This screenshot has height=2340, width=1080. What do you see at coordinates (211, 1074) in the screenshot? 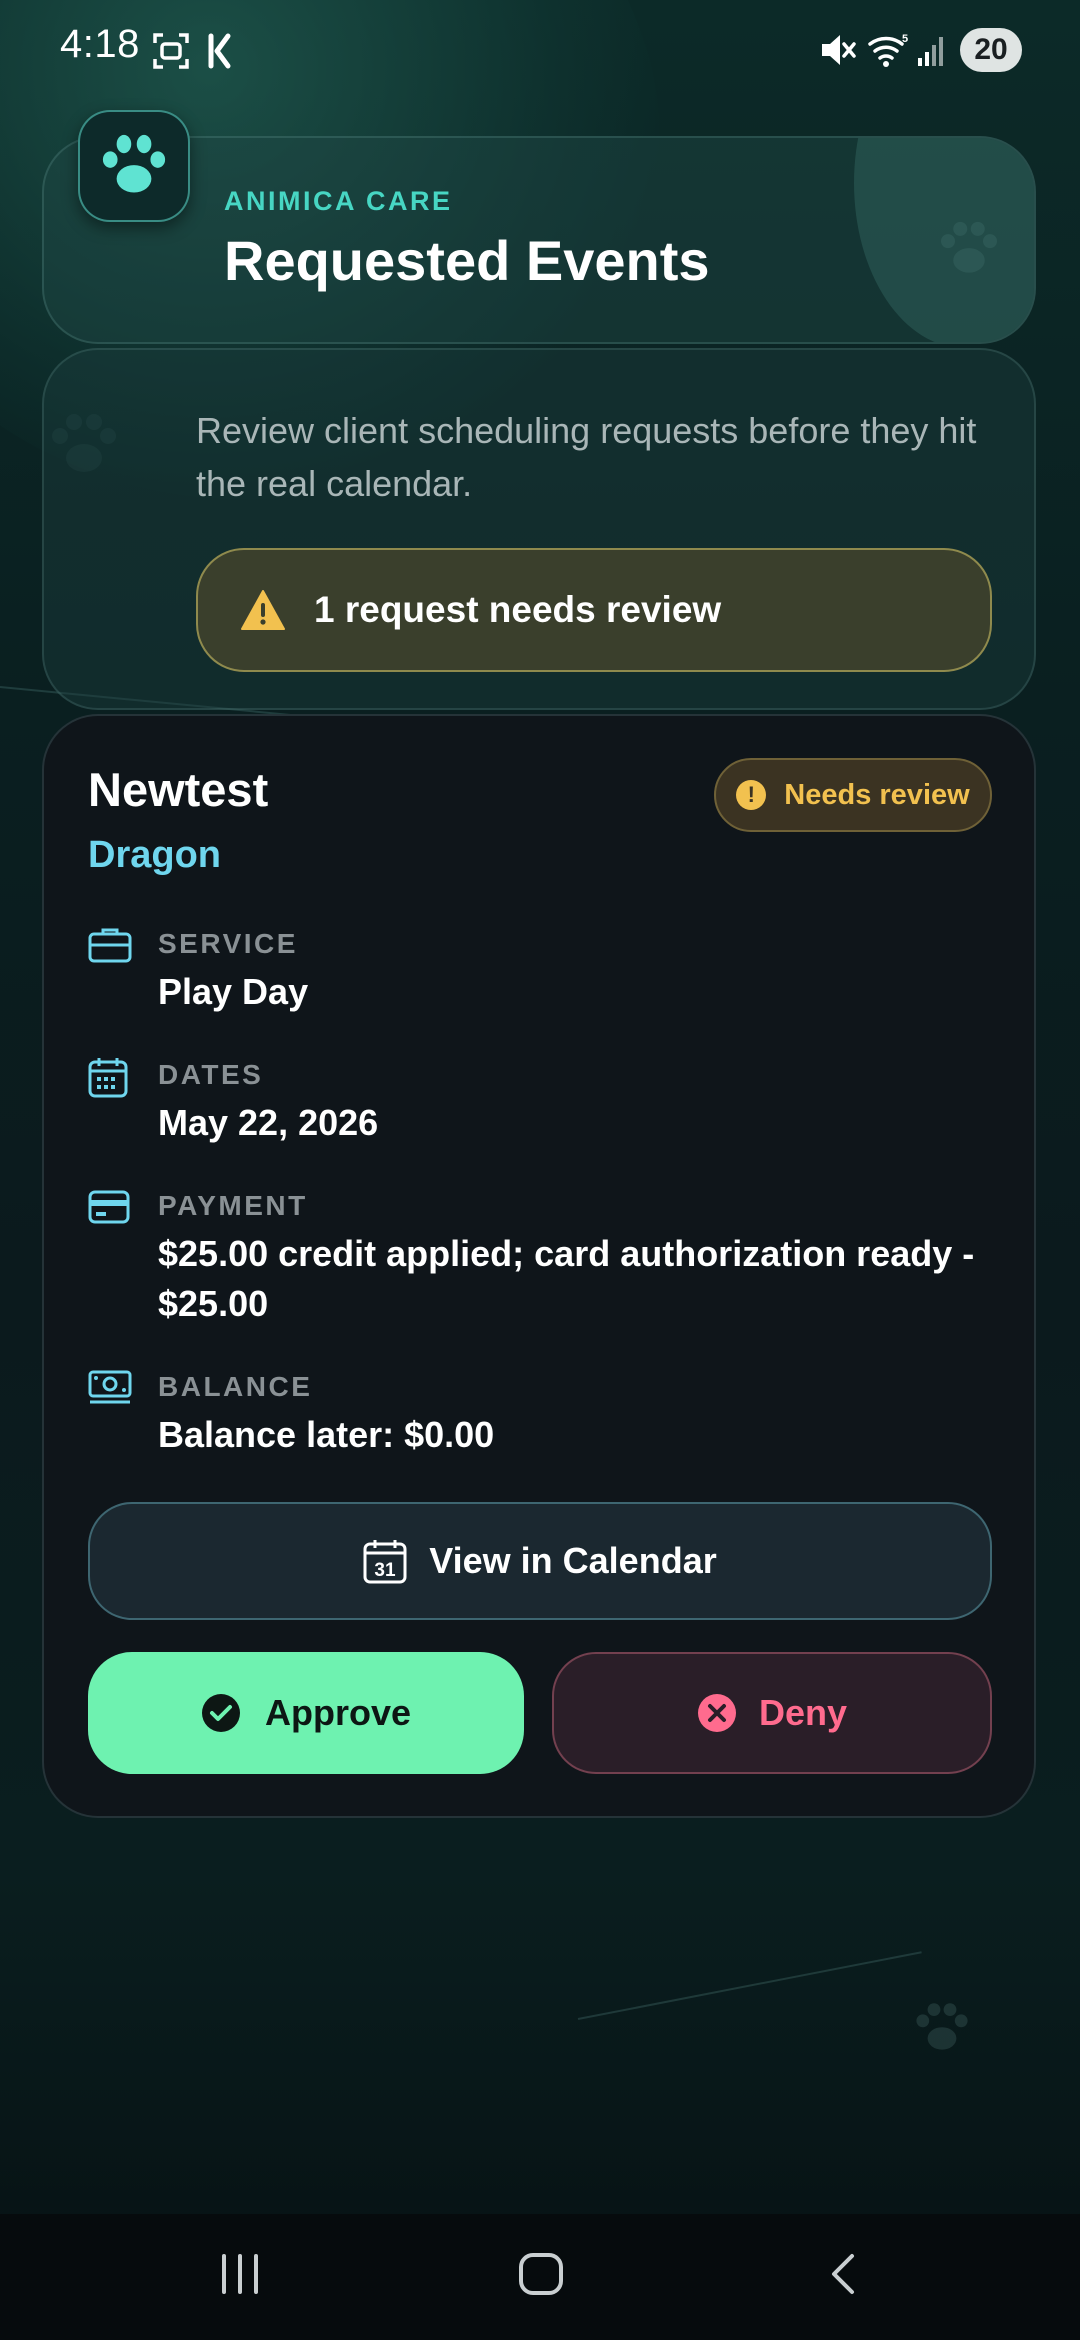
I see `dates-label: DATES` at bounding box center [211, 1074].